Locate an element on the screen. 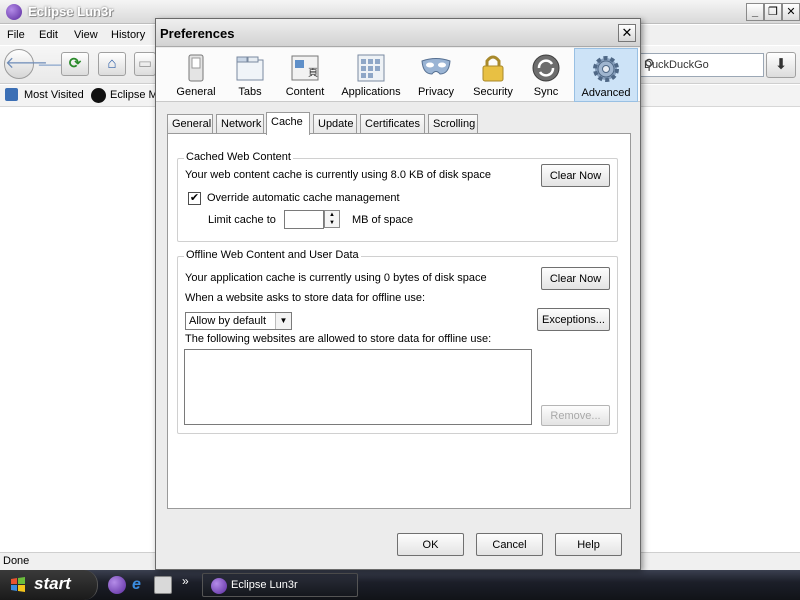 The height and width of the screenshot is (600, 800). pane-general: General is located at coordinates (196, 75).